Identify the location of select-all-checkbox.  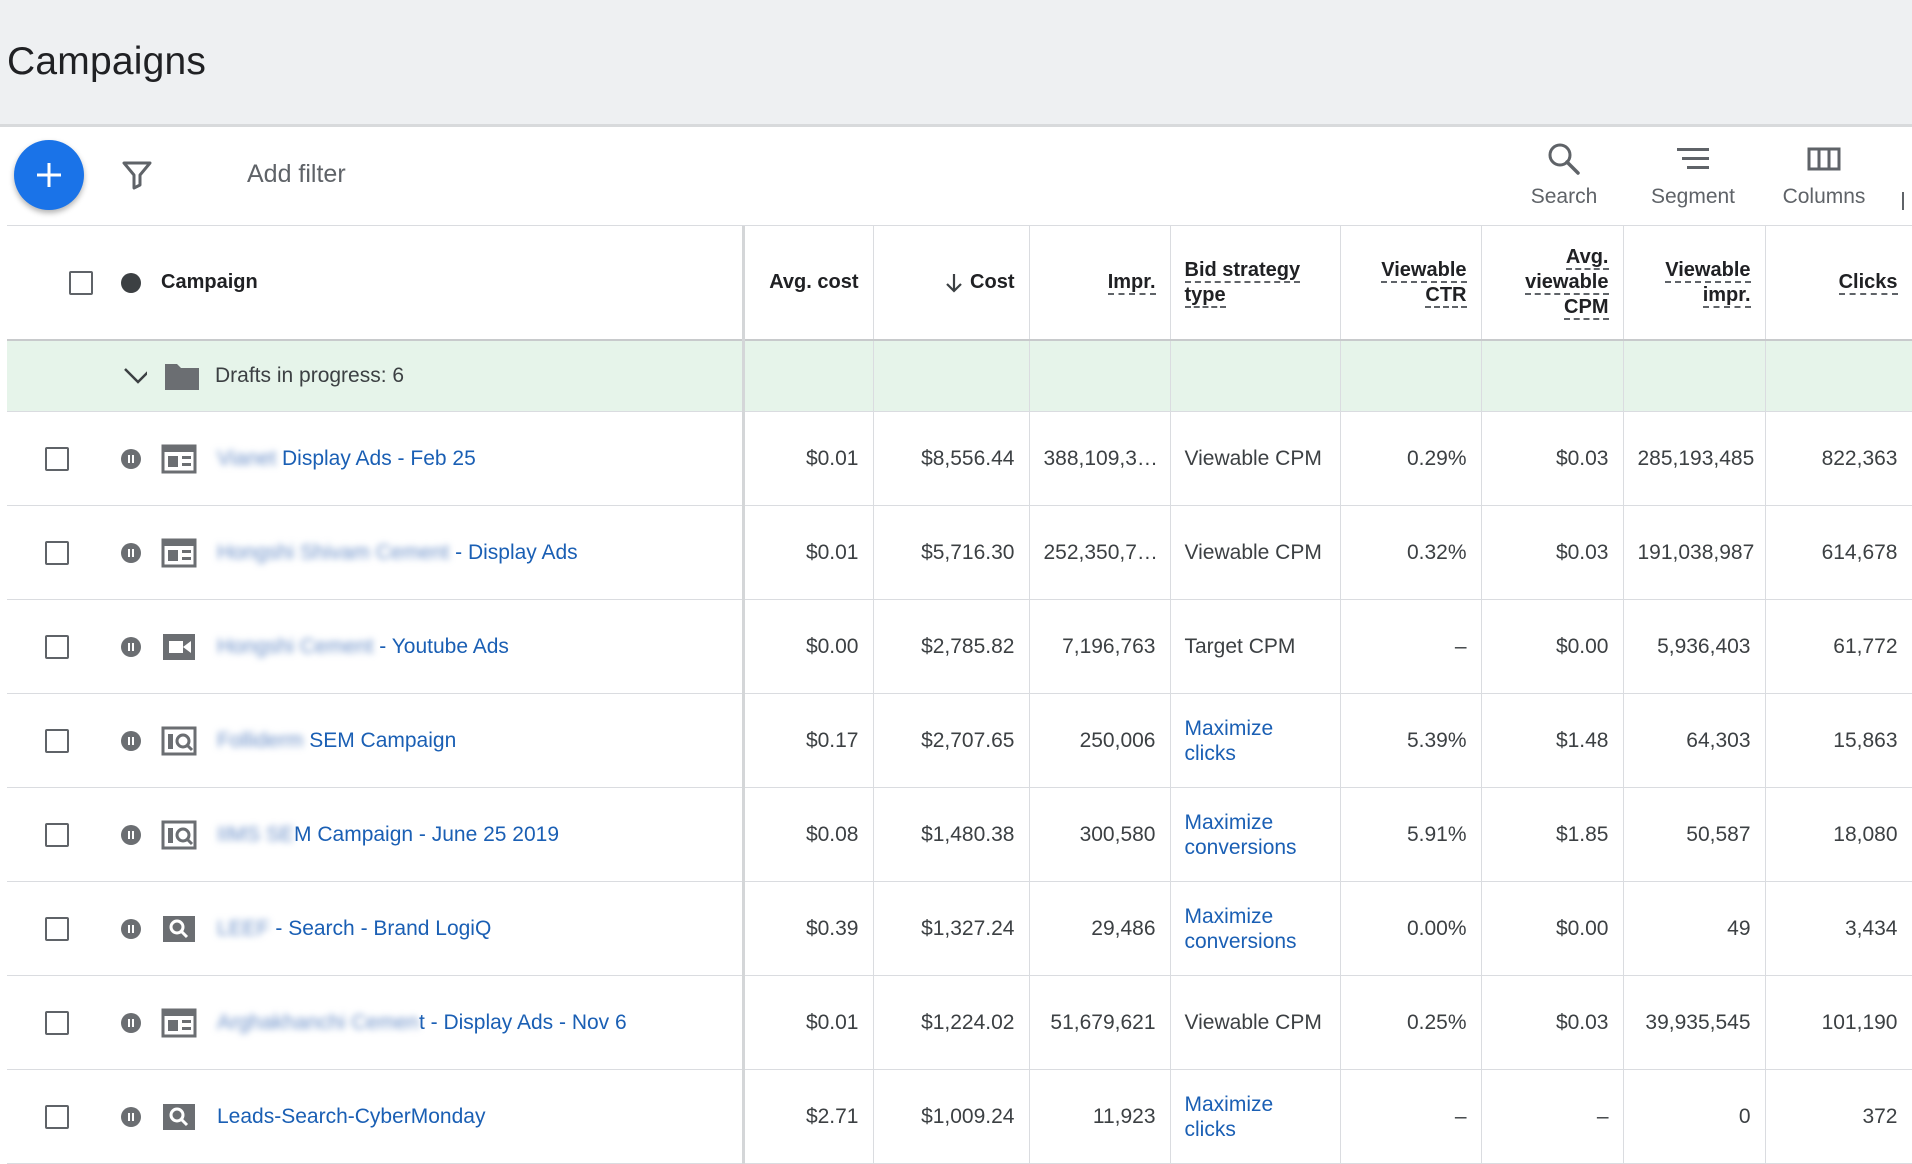
(81, 282).